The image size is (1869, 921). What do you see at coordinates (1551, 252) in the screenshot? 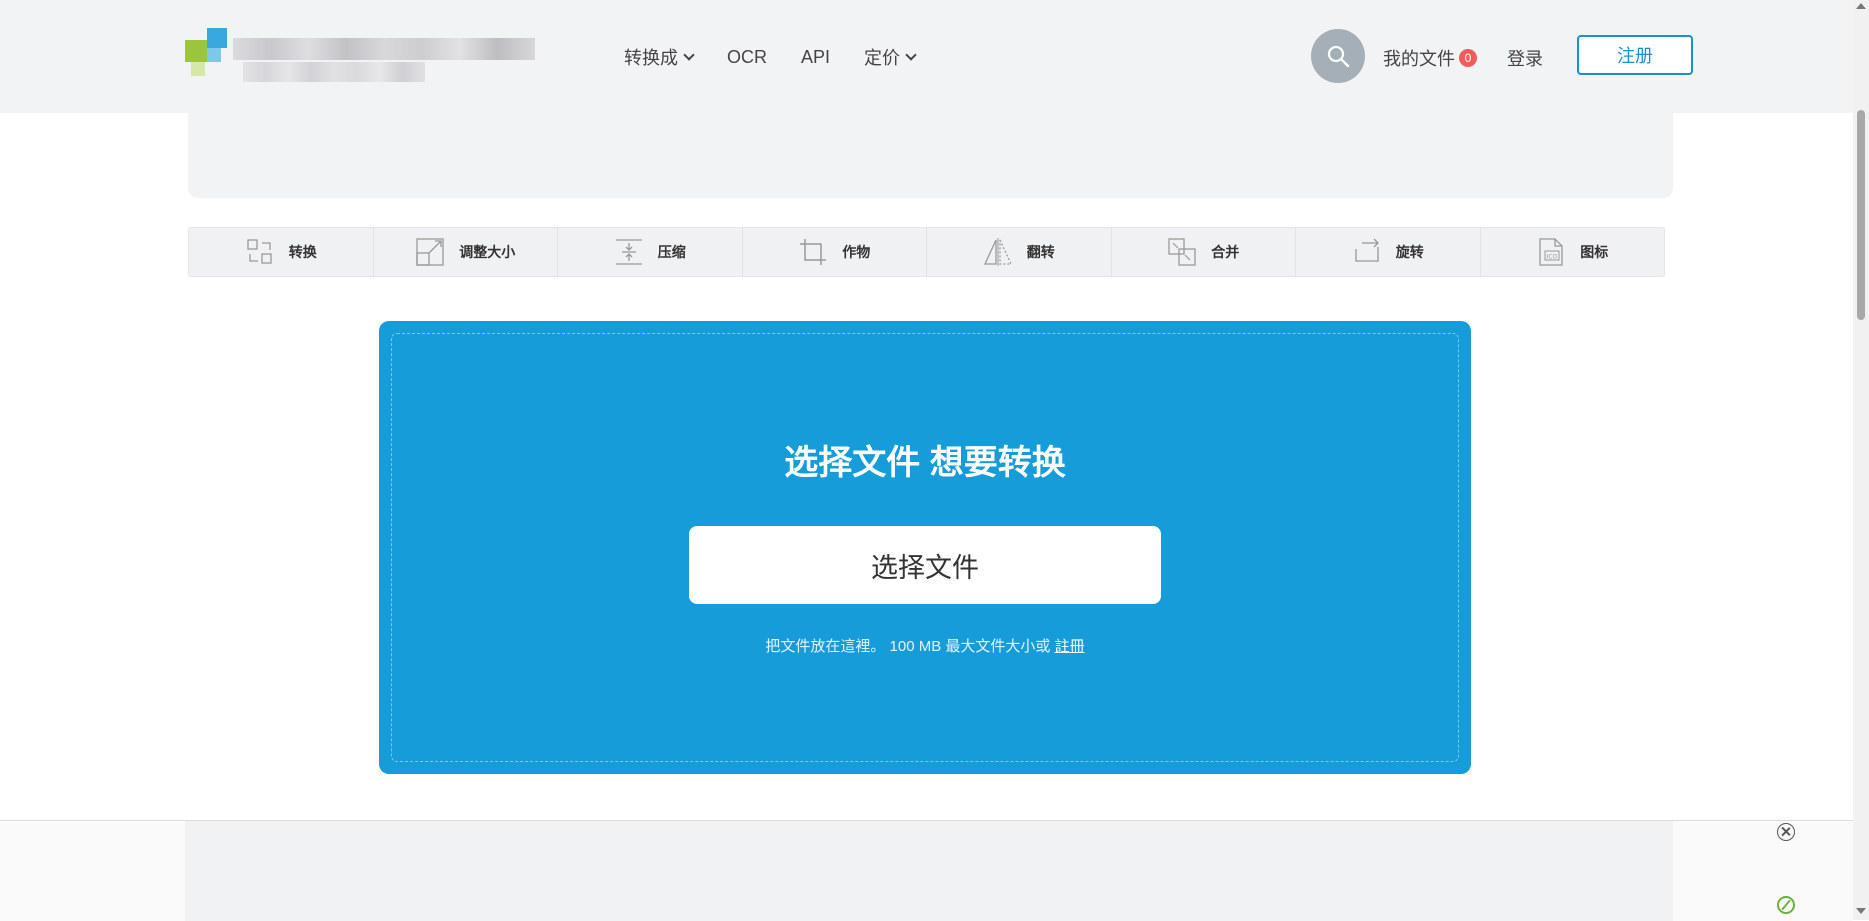
I see `ico-icon: ICO` at bounding box center [1551, 252].